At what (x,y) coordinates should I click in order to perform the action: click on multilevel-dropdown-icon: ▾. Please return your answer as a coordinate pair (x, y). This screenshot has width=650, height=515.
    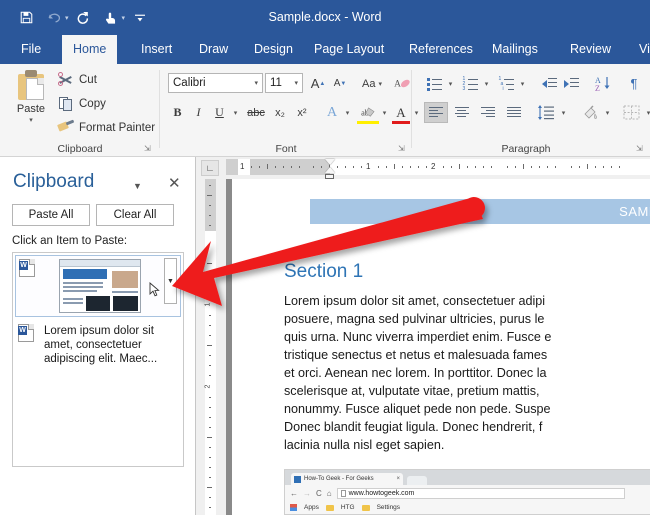
    Looking at the image, I should click on (522, 83).